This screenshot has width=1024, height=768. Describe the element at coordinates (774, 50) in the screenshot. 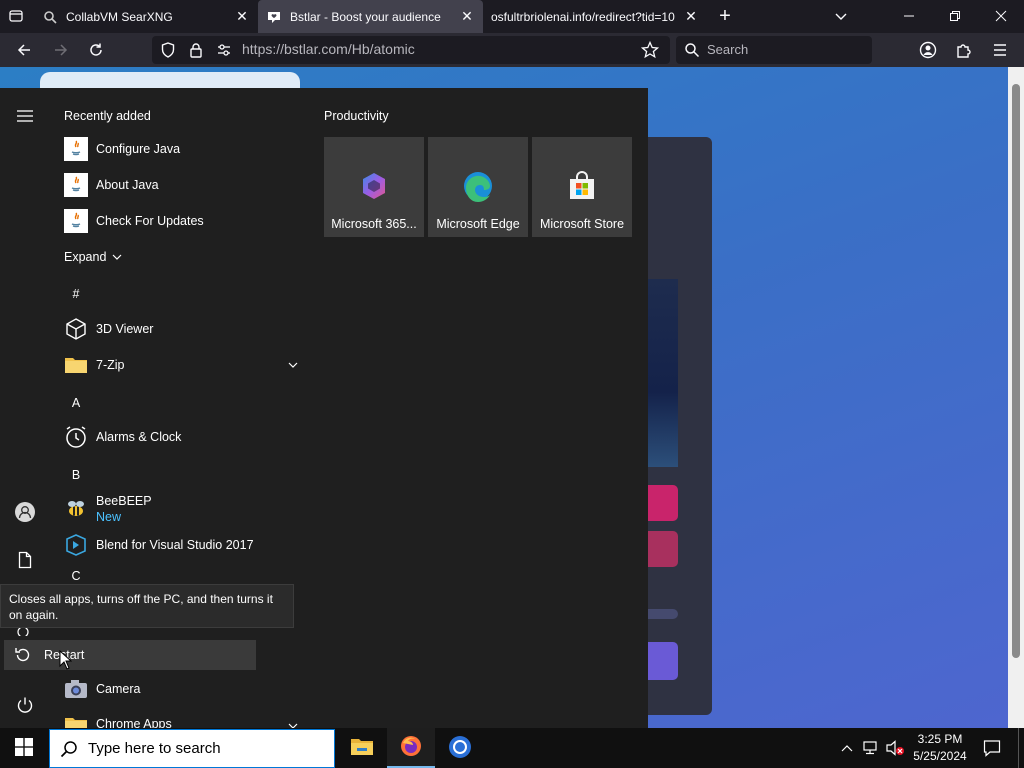

I see `search-bar` at that location.